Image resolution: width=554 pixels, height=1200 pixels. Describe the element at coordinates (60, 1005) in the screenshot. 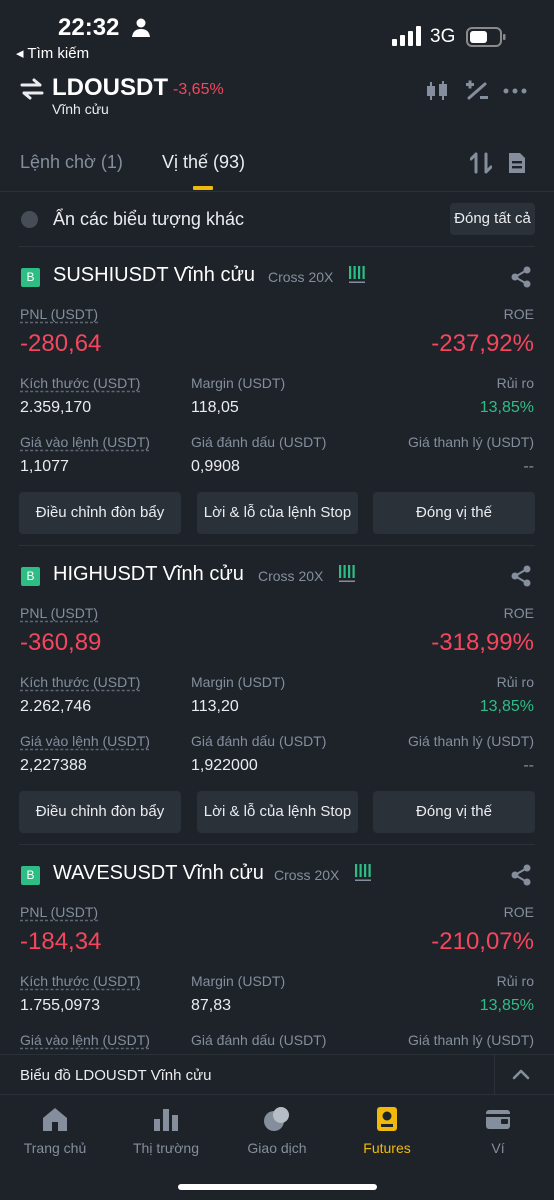

I see `size-value: 1.755,0973` at that location.